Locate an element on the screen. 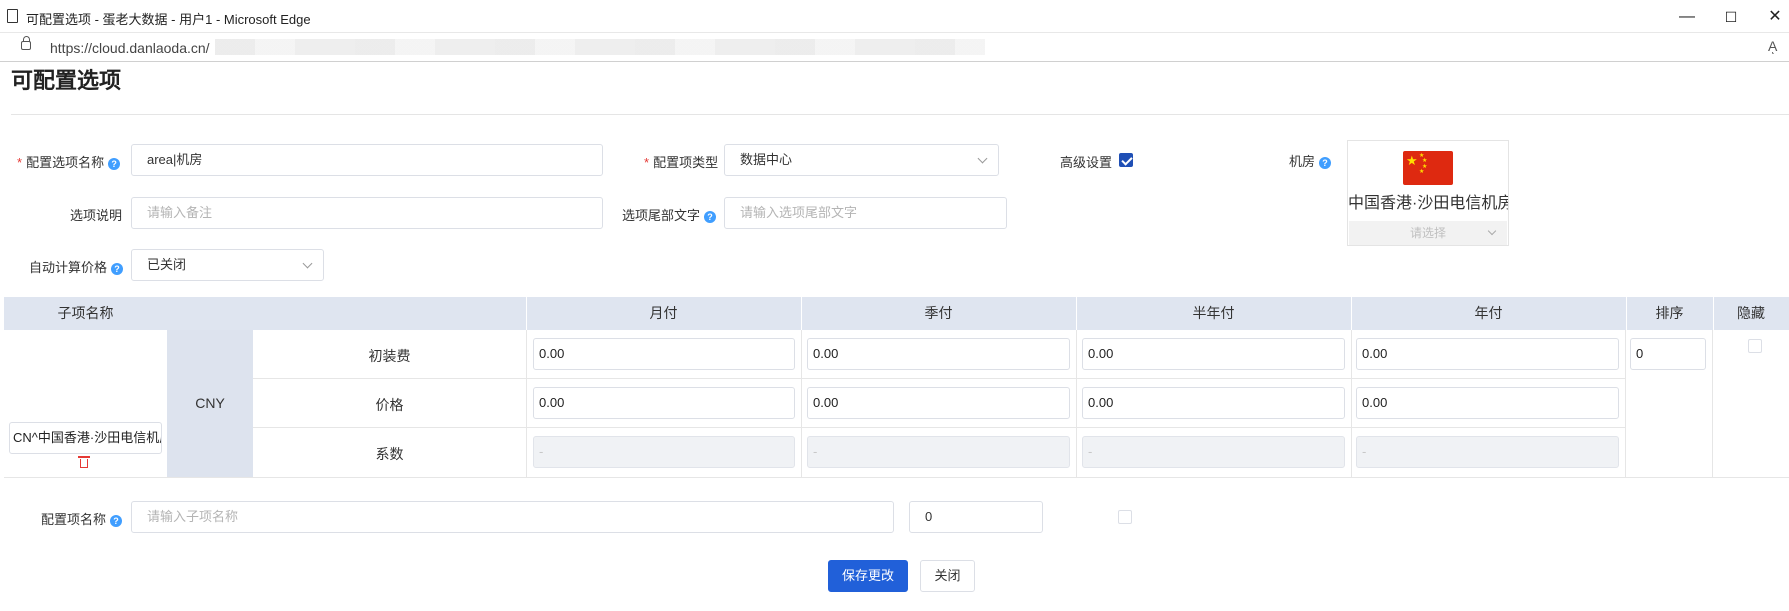  option-type-select: 数据中心 is located at coordinates (861, 160).